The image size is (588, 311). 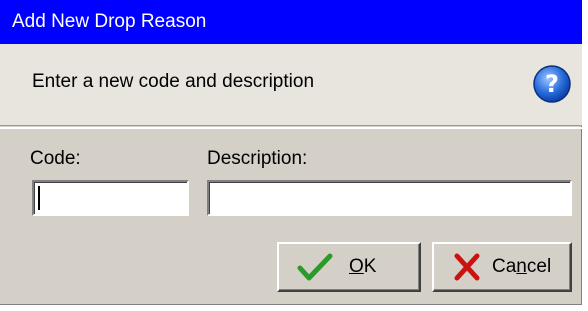 I want to click on code-input, so click(x=110, y=198).